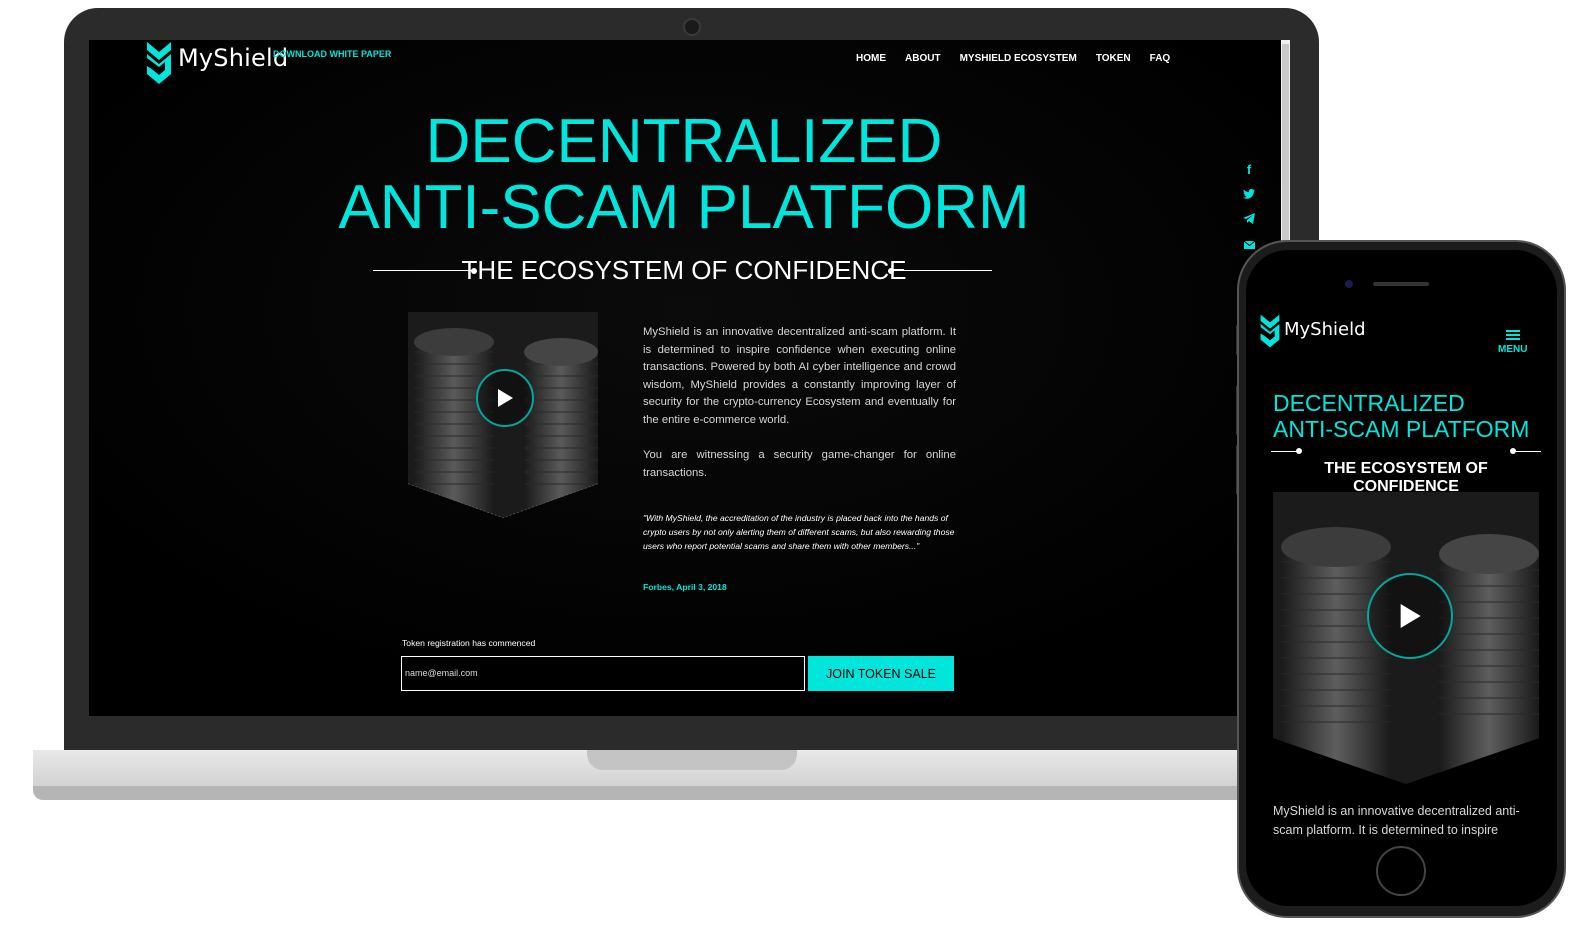 This screenshot has height=927, width=1586. What do you see at coordinates (1018, 58) in the screenshot?
I see `nav-ecosystem: MYSHIELD ECOSYSTEM` at bounding box center [1018, 58].